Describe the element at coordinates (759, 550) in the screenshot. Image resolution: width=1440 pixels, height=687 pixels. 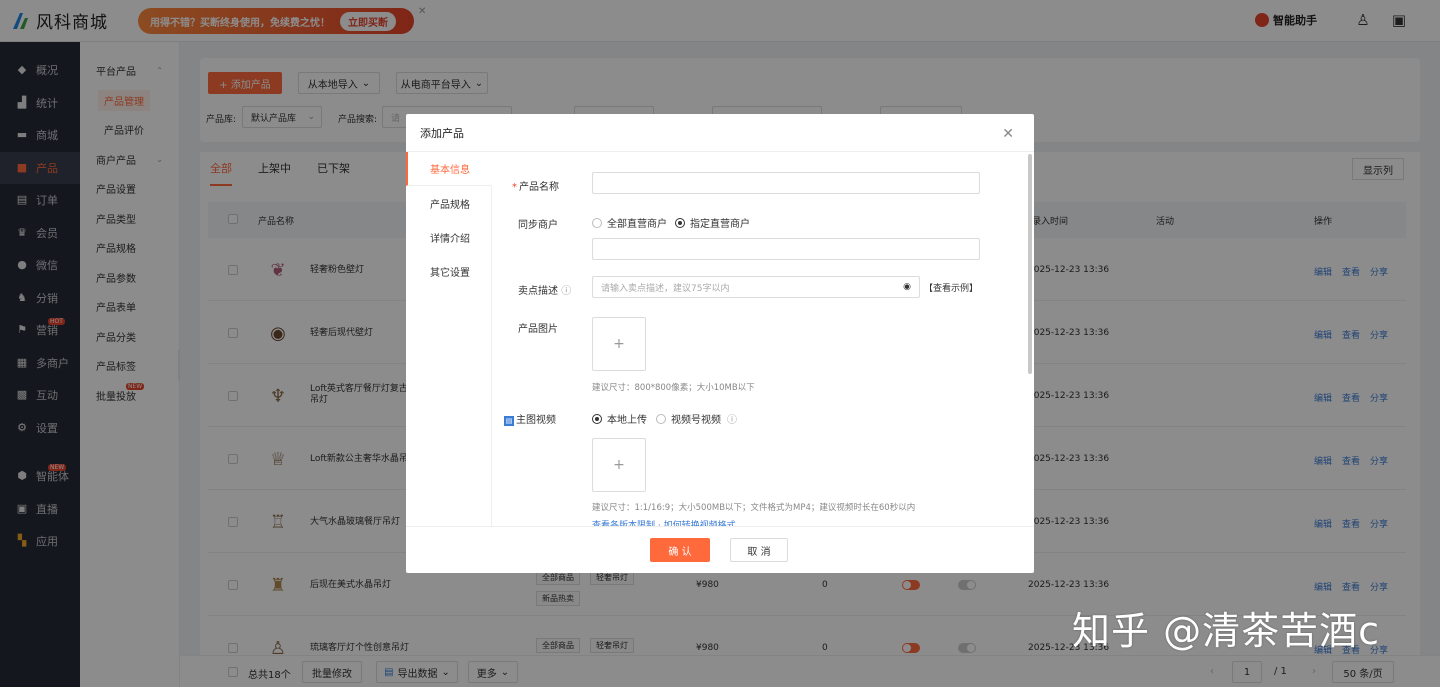
I see `cancel-button: 取 消` at that location.